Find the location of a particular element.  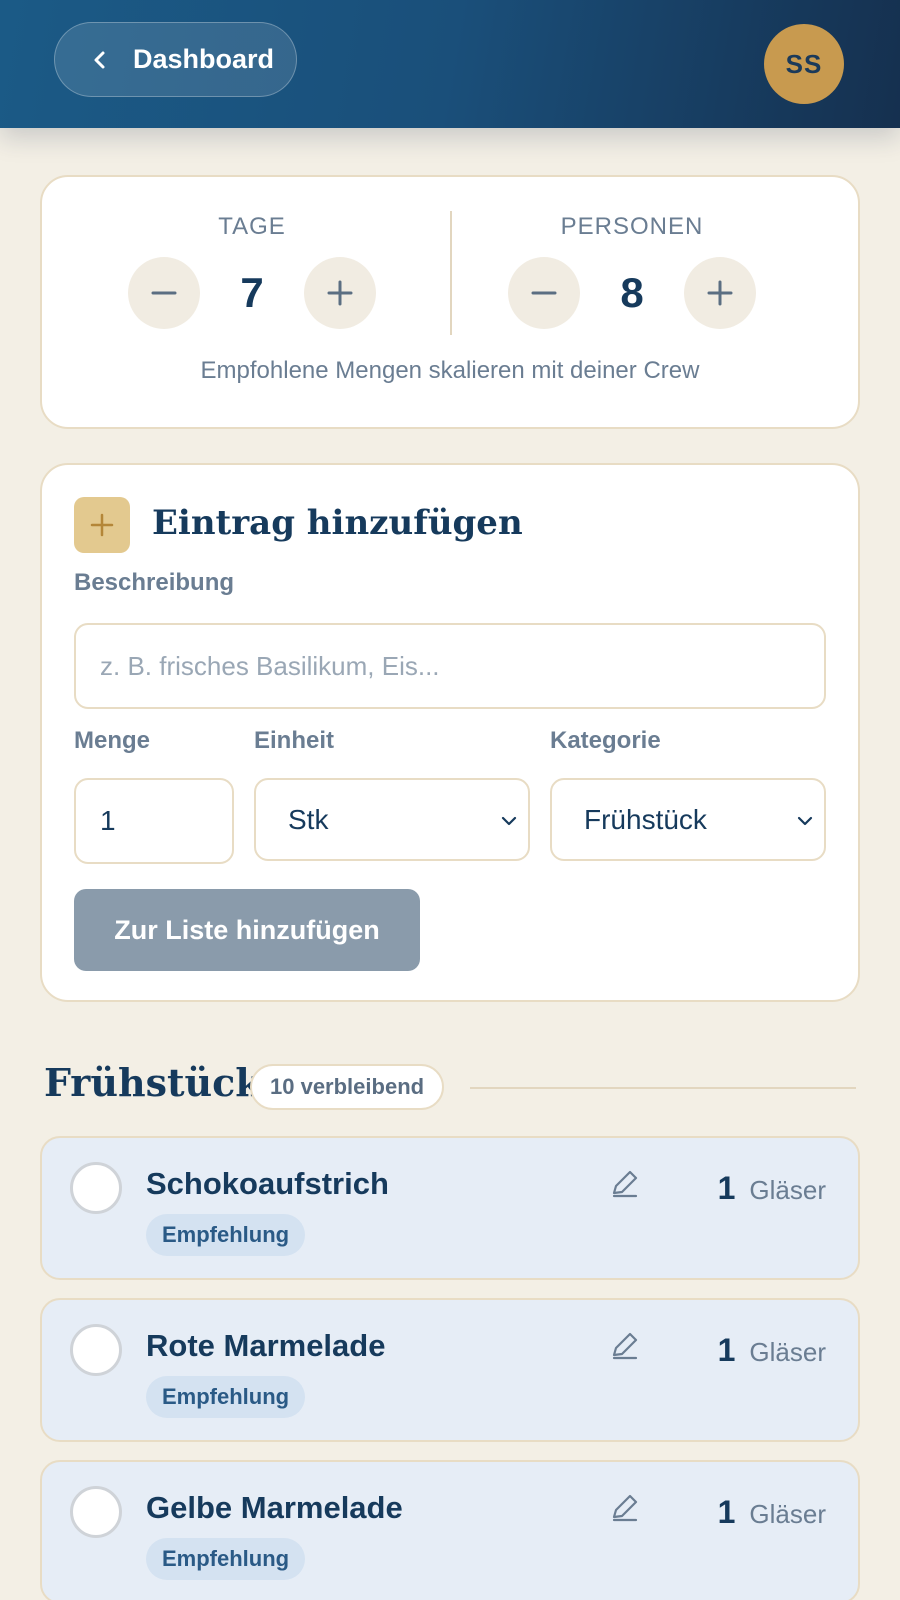

days-counter: TAGE 7 is located at coordinates (252, 271).